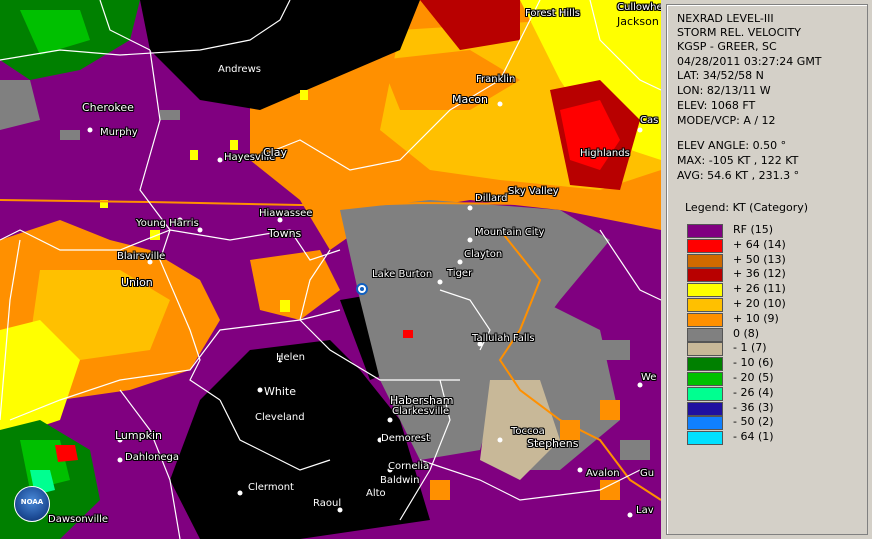  What do you see at coordinates (638, 21) in the screenshot?
I see `town-label: Jackson` at bounding box center [638, 21].